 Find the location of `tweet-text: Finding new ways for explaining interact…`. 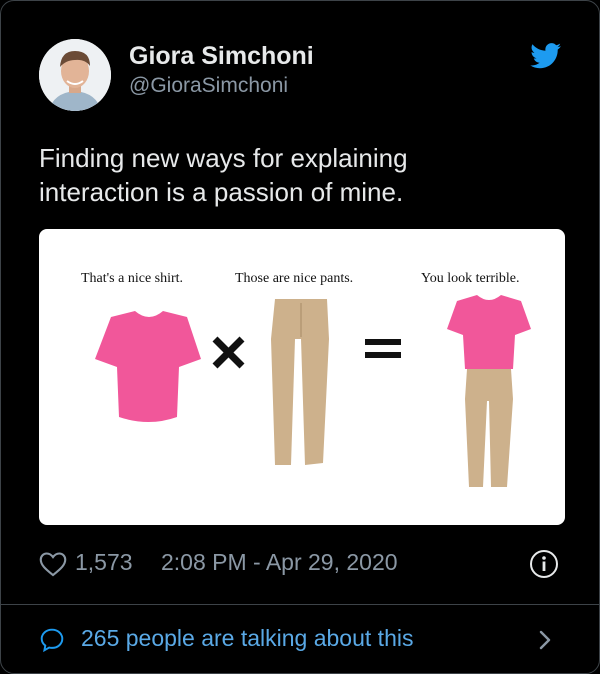

tweet-text: Finding new ways for explaining interact… is located at coordinates (223, 175).